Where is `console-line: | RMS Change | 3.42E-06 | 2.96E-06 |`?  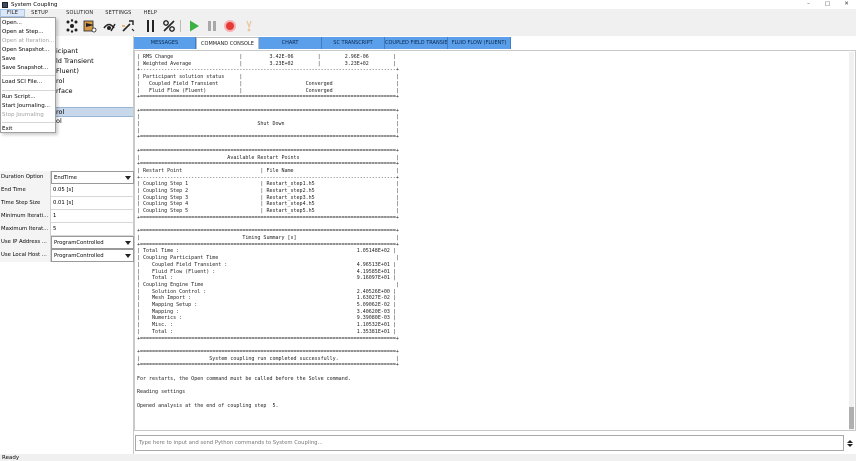
console-line: | RMS Change | 3.42E-06 | 2.96E-06 | is located at coordinates (266, 57).